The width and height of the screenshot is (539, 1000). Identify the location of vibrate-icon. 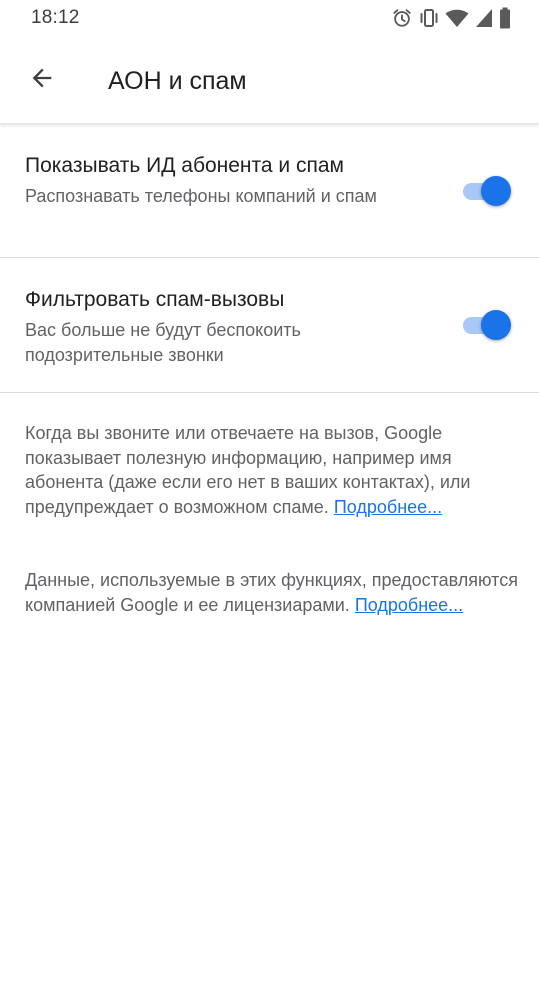
(429, 18).